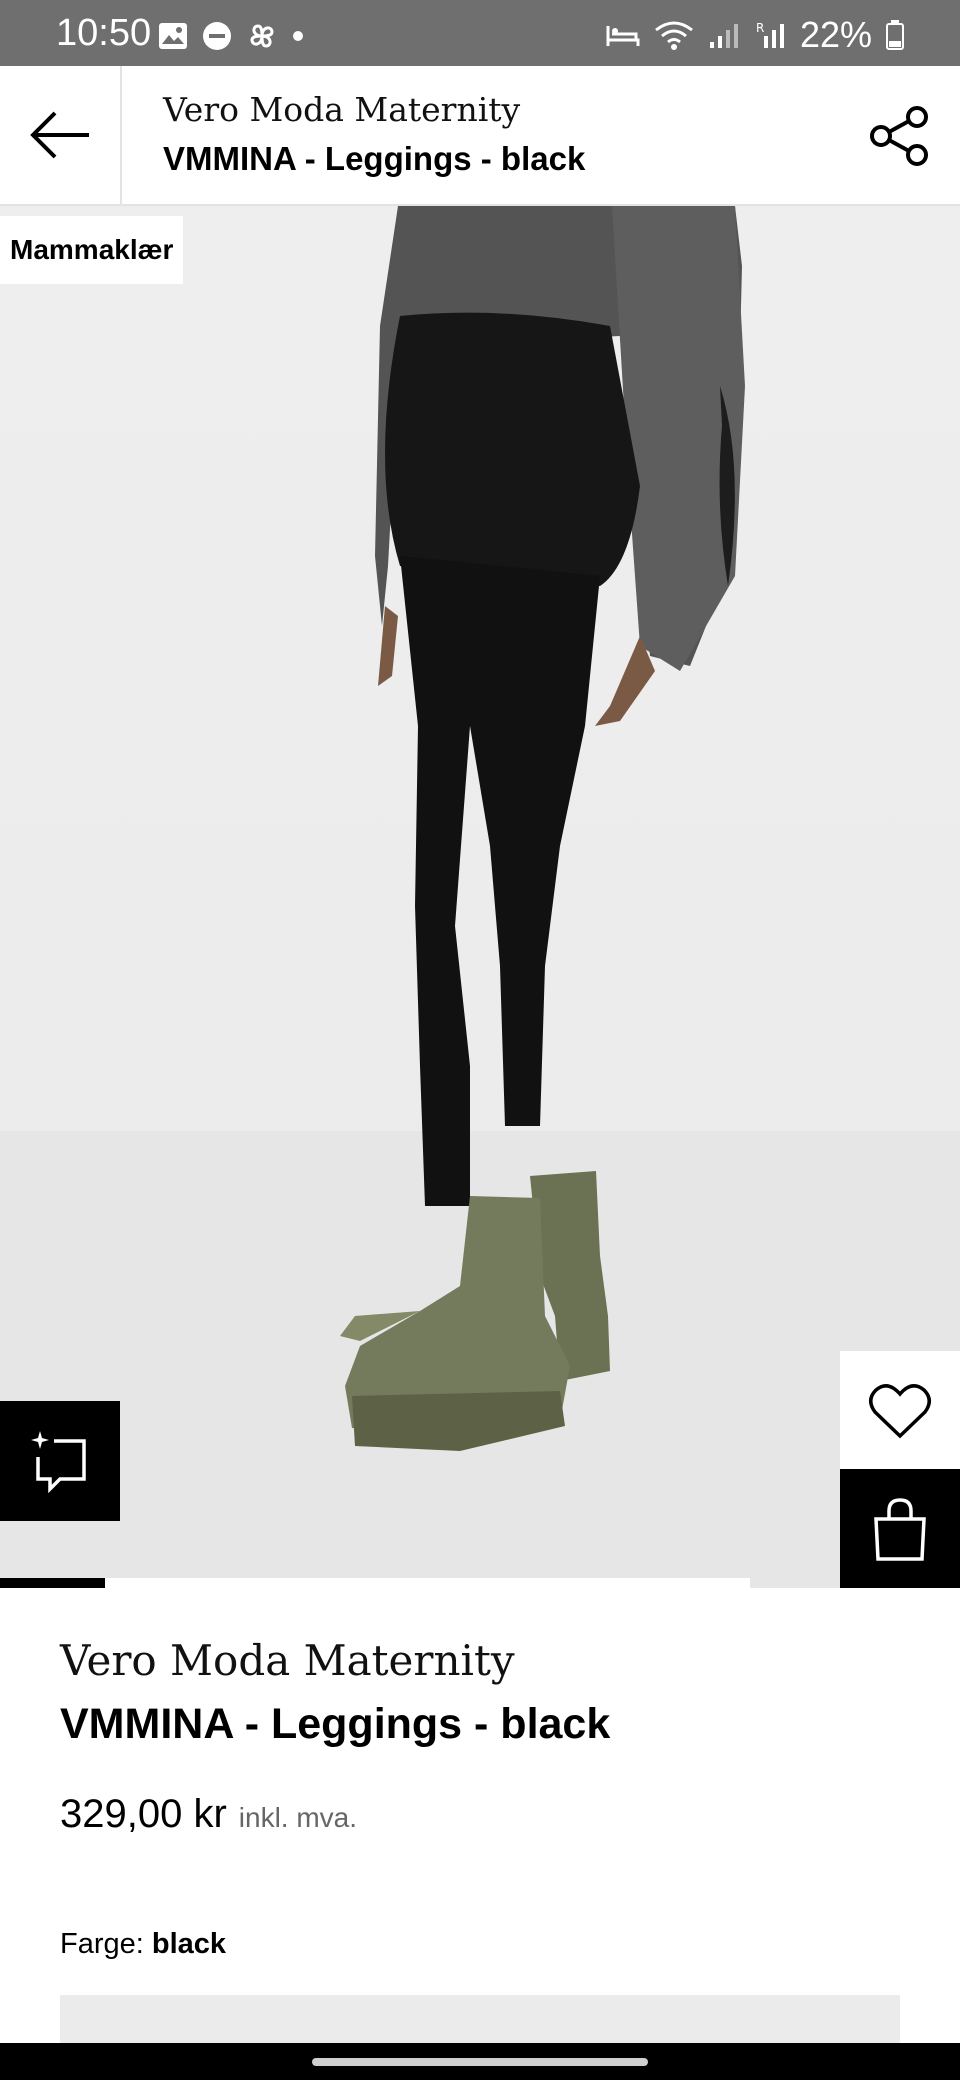 This screenshot has height=2080, width=960. Describe the element at coordinates (342, 109) in the screenshot. I see `header-brand: Vero Moda Maternity` at that location.